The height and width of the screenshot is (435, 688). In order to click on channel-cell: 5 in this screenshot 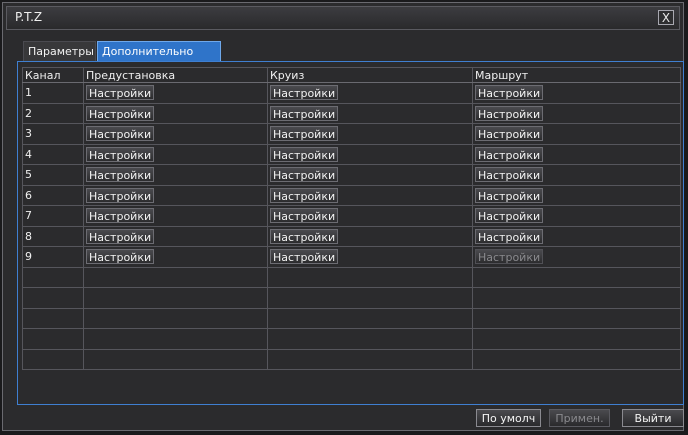, I will do `click(53, 175)`.